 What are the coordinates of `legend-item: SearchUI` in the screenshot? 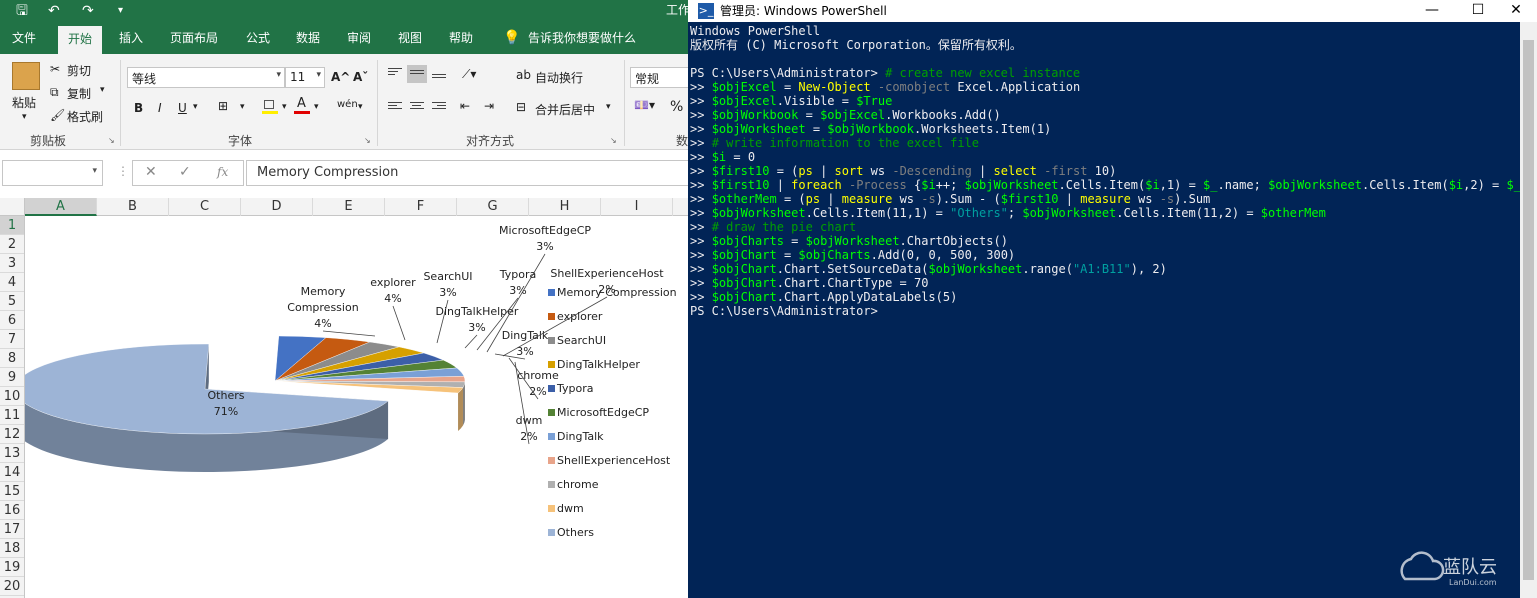 It's located at (577, 340).